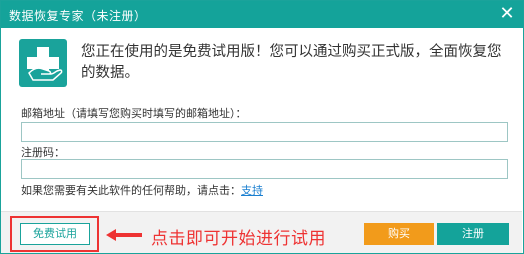 Image resolution: width=524 pixels, height=254 pixels. Describe the element at coordinates (78, 16) in the screenshot. I see `window-title: 数据恢复专家（未注册）` at that location.